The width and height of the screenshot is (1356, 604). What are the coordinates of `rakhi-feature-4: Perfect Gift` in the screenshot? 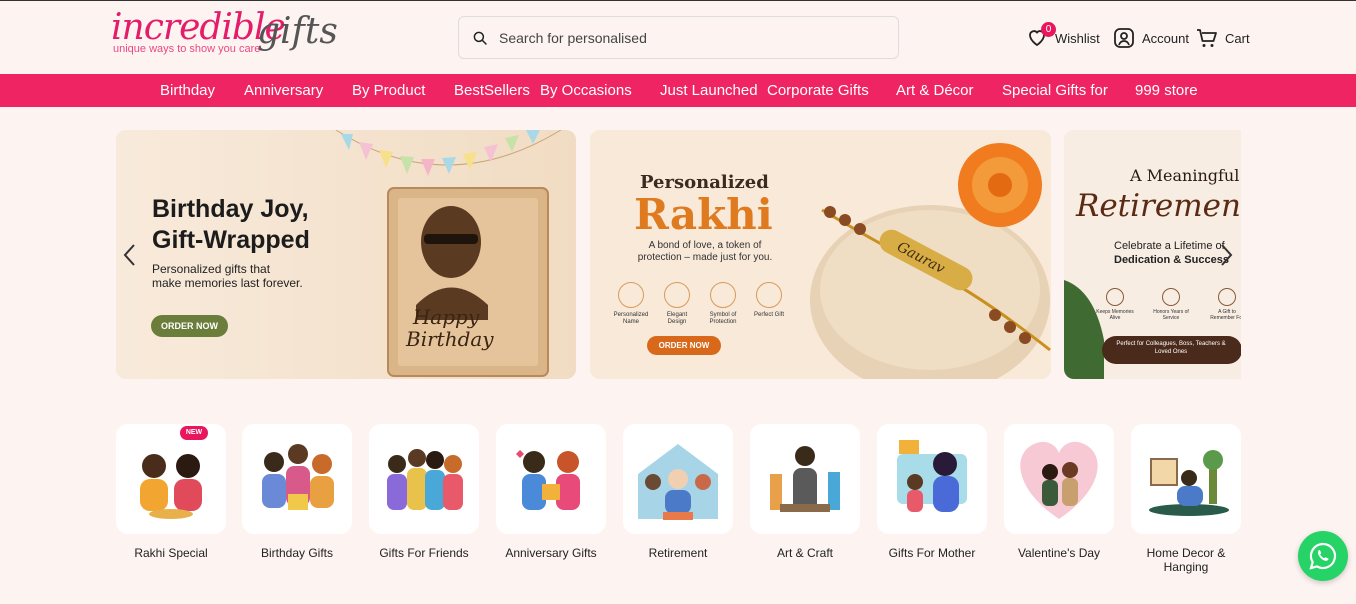 It's located at (768, 315).